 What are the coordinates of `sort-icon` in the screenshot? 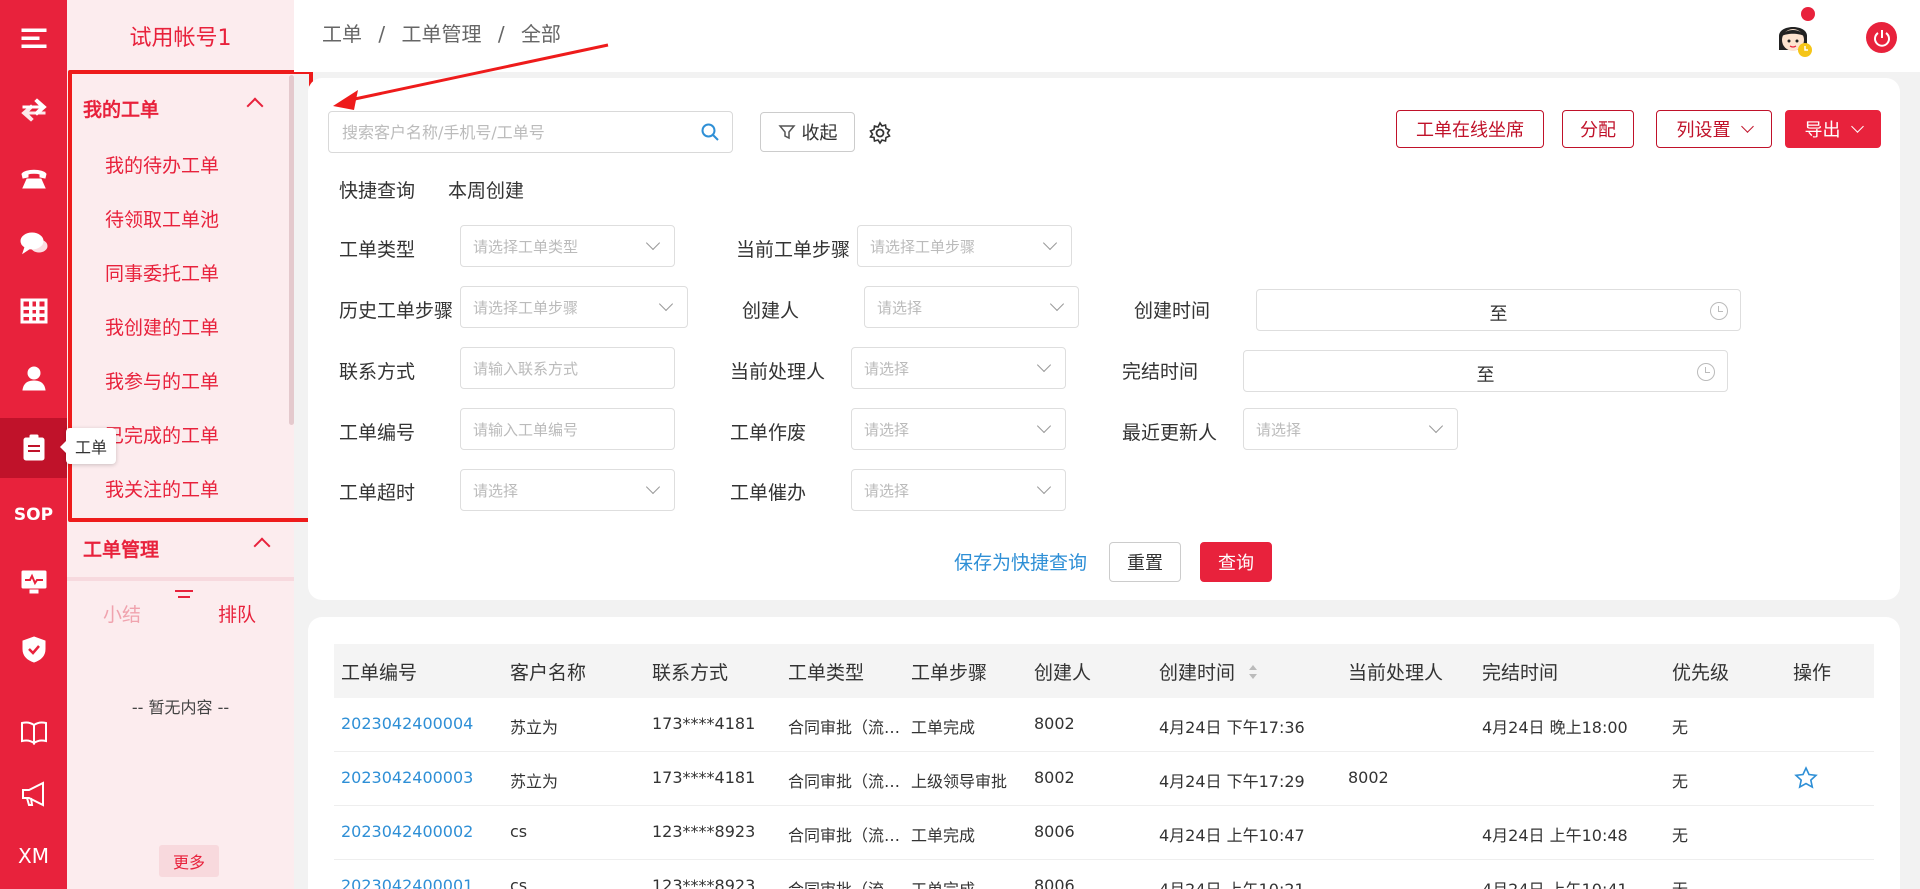 It's located at (1253, 672).